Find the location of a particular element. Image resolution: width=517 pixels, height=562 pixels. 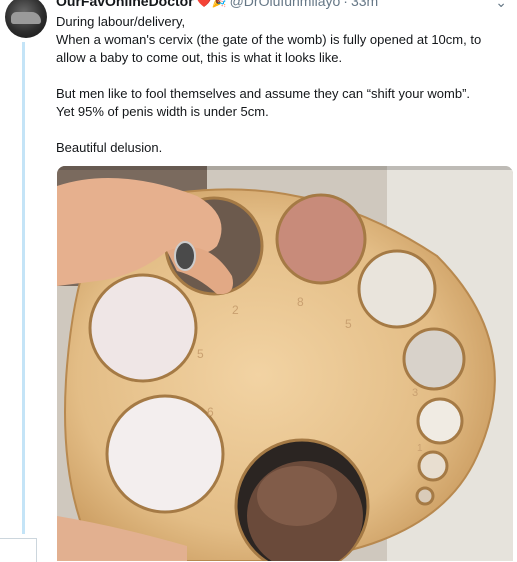

hole-8cm is located at coordinates (143, 328).